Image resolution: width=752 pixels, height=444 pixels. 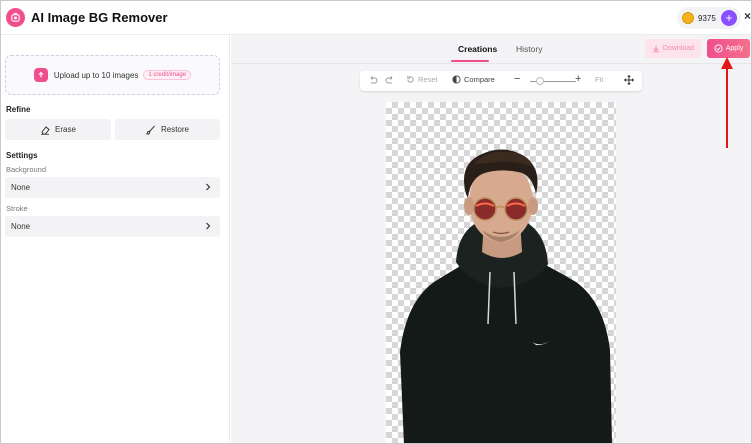 I want to click on stroke-select: None, so click(x=112, y=226).